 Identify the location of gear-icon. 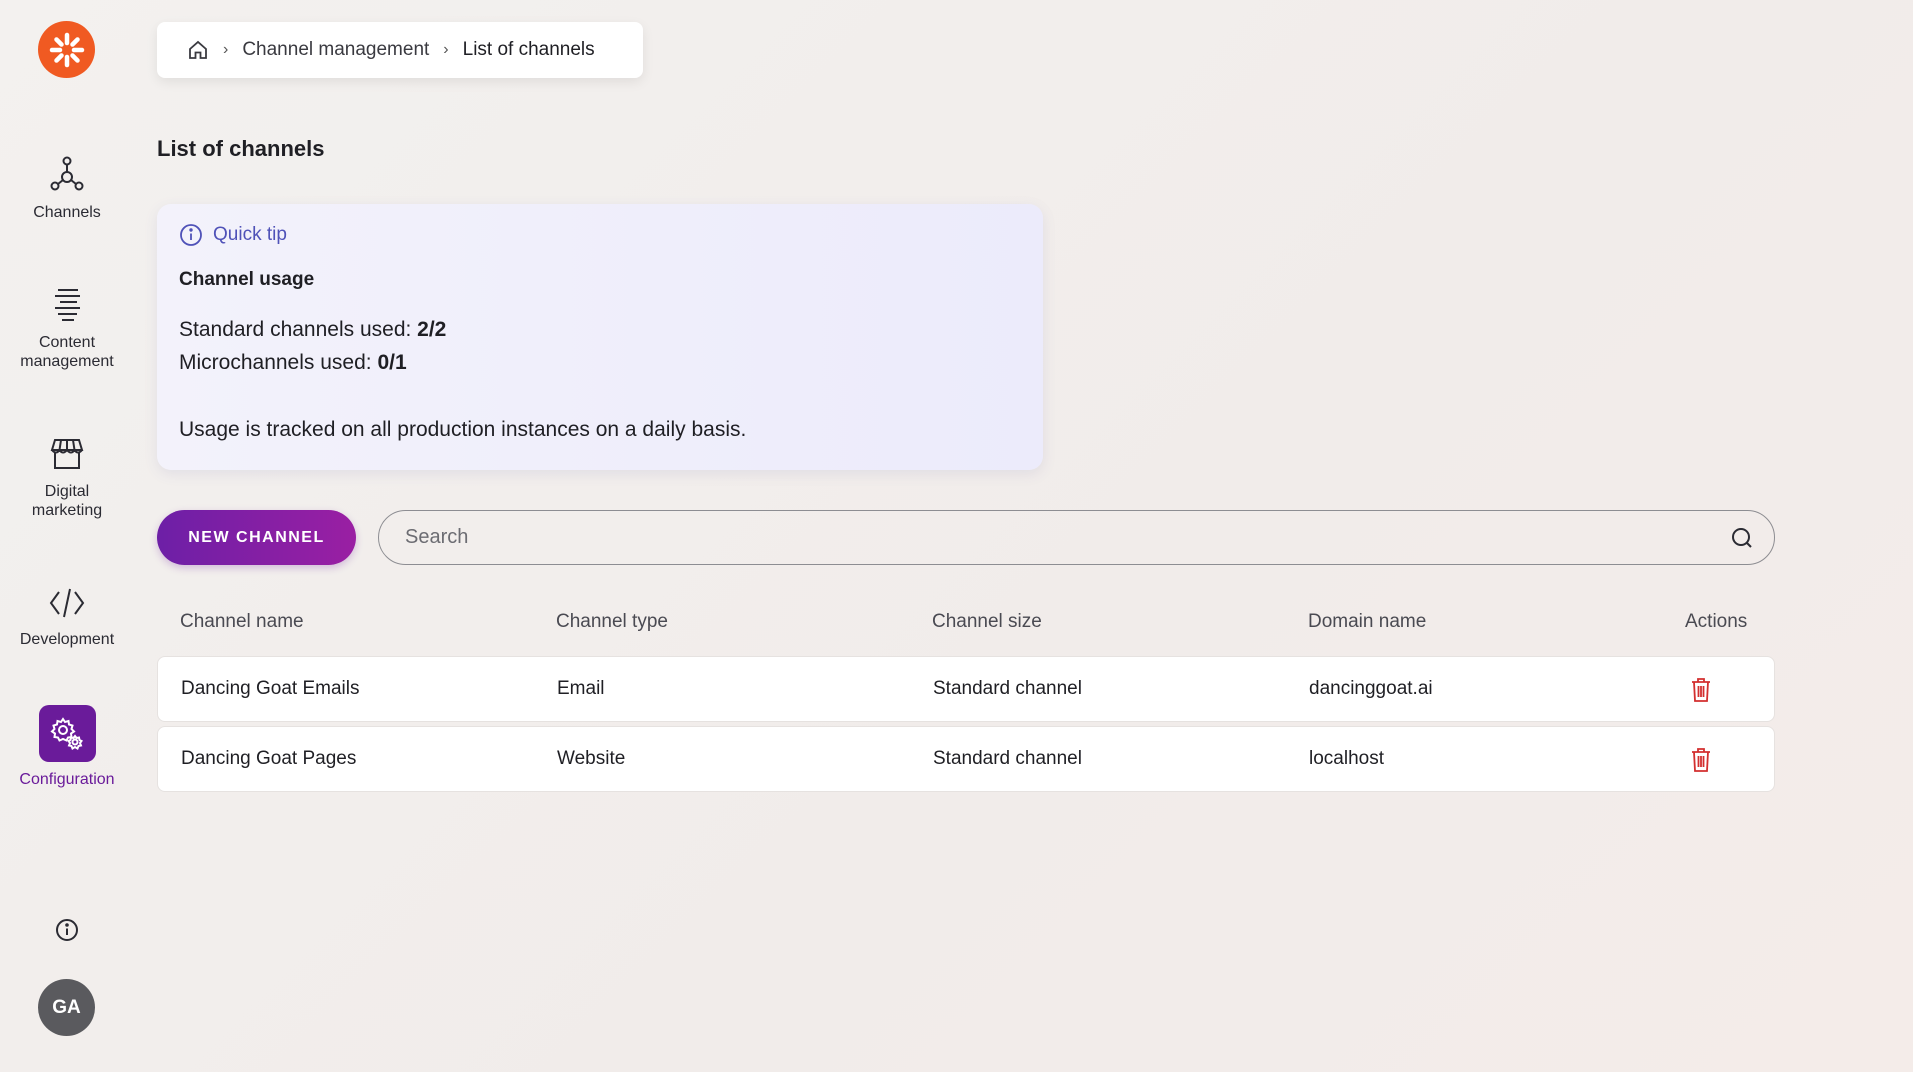
(67, 733).